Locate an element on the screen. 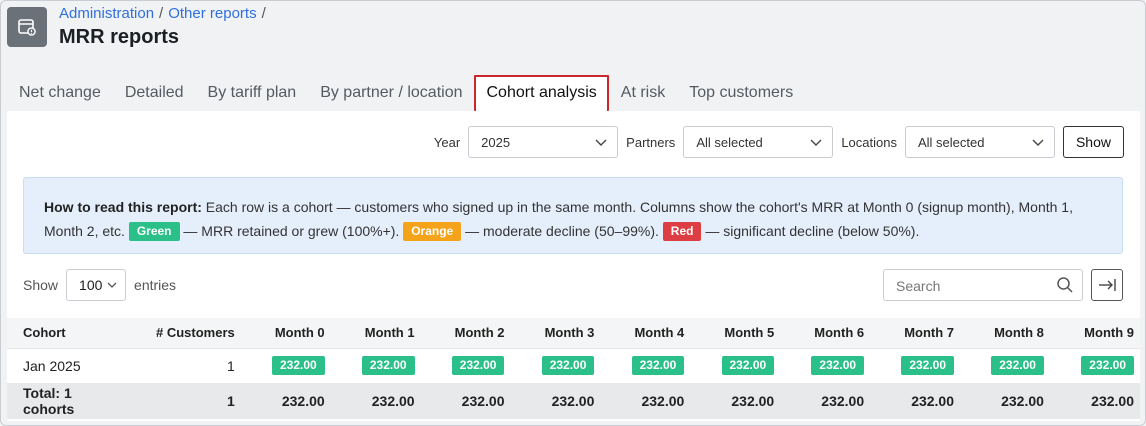  export-icon is located at coordinates (1107, 285).